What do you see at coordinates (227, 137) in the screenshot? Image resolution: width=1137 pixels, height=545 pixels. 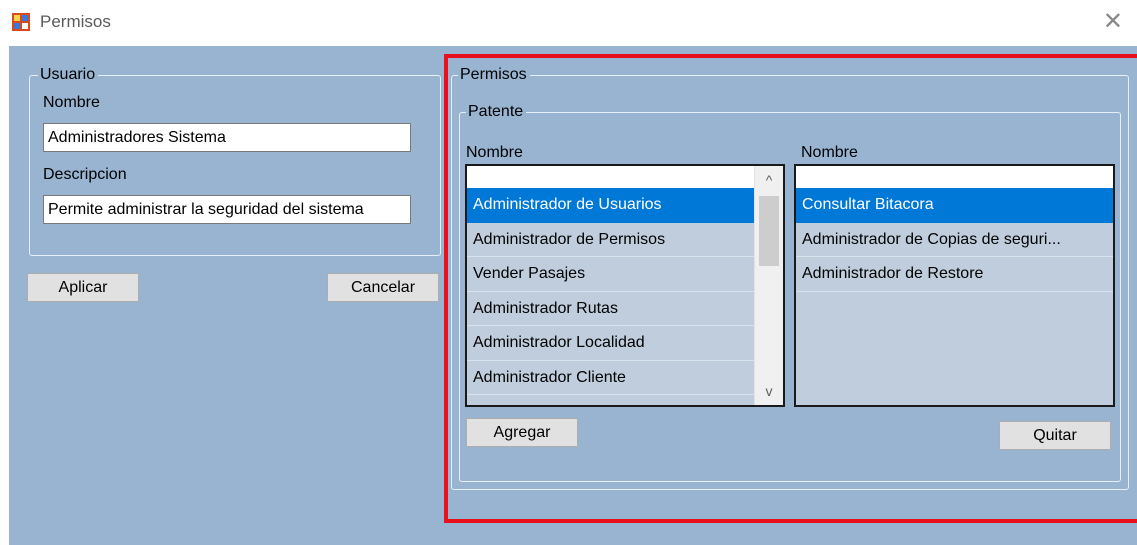 I see `nombre-field: Administradores Sistema` at bounding box center [227, 137].